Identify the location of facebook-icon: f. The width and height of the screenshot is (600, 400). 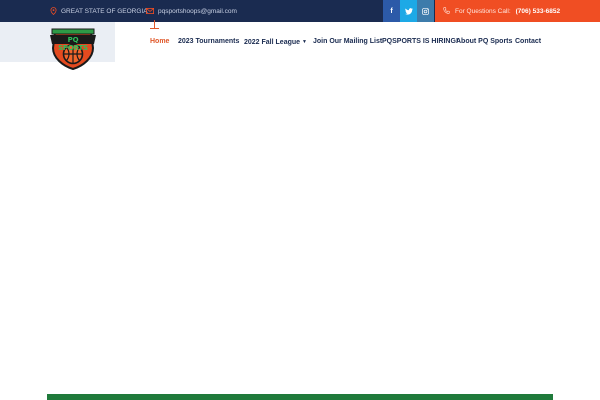
(391, 11).